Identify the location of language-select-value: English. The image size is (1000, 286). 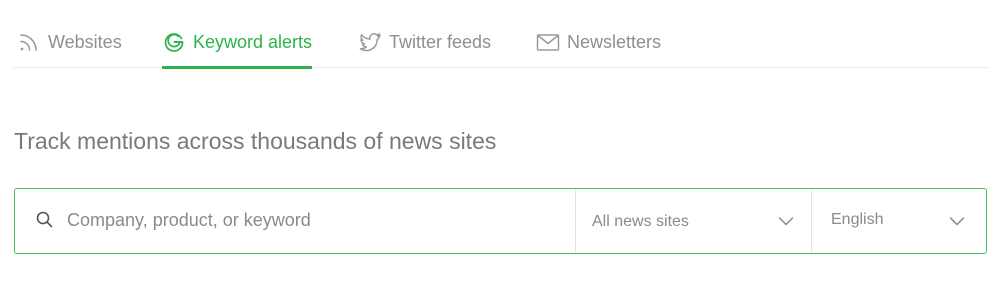
(857, 219).